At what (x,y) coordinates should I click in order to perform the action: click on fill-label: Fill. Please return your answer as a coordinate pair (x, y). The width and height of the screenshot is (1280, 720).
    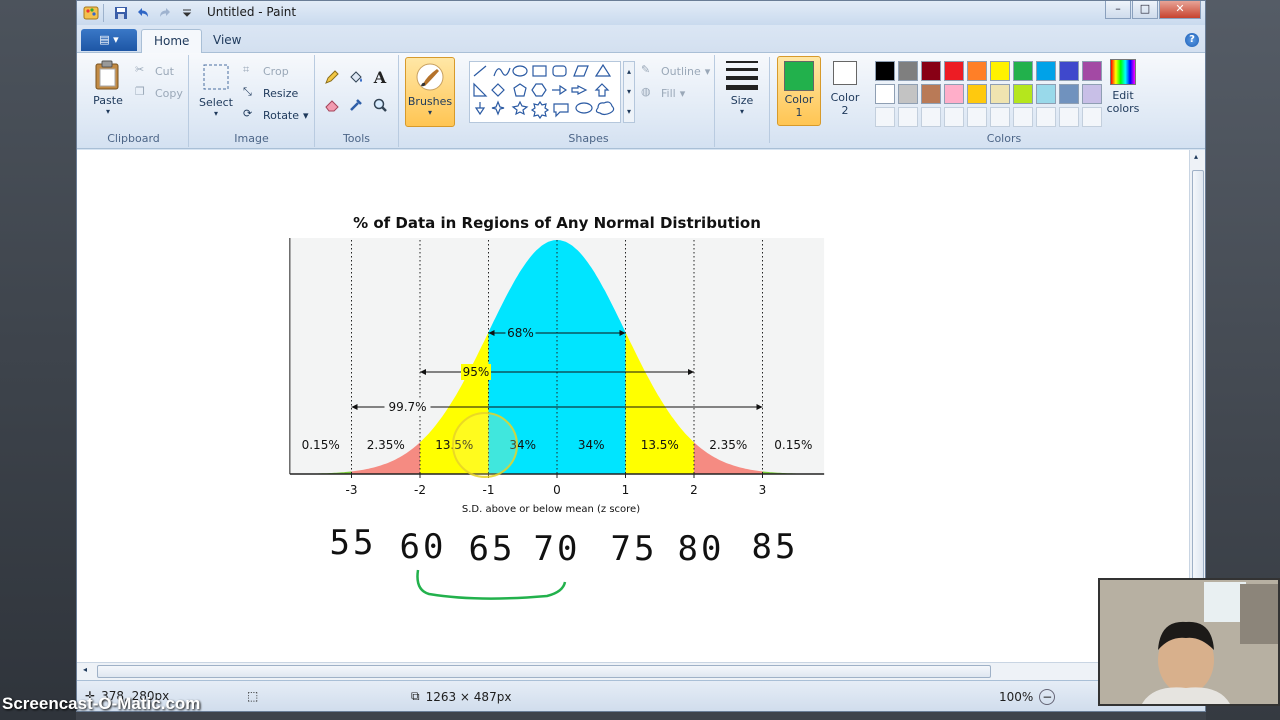
    Looking at the image, I should click on (668, 93).